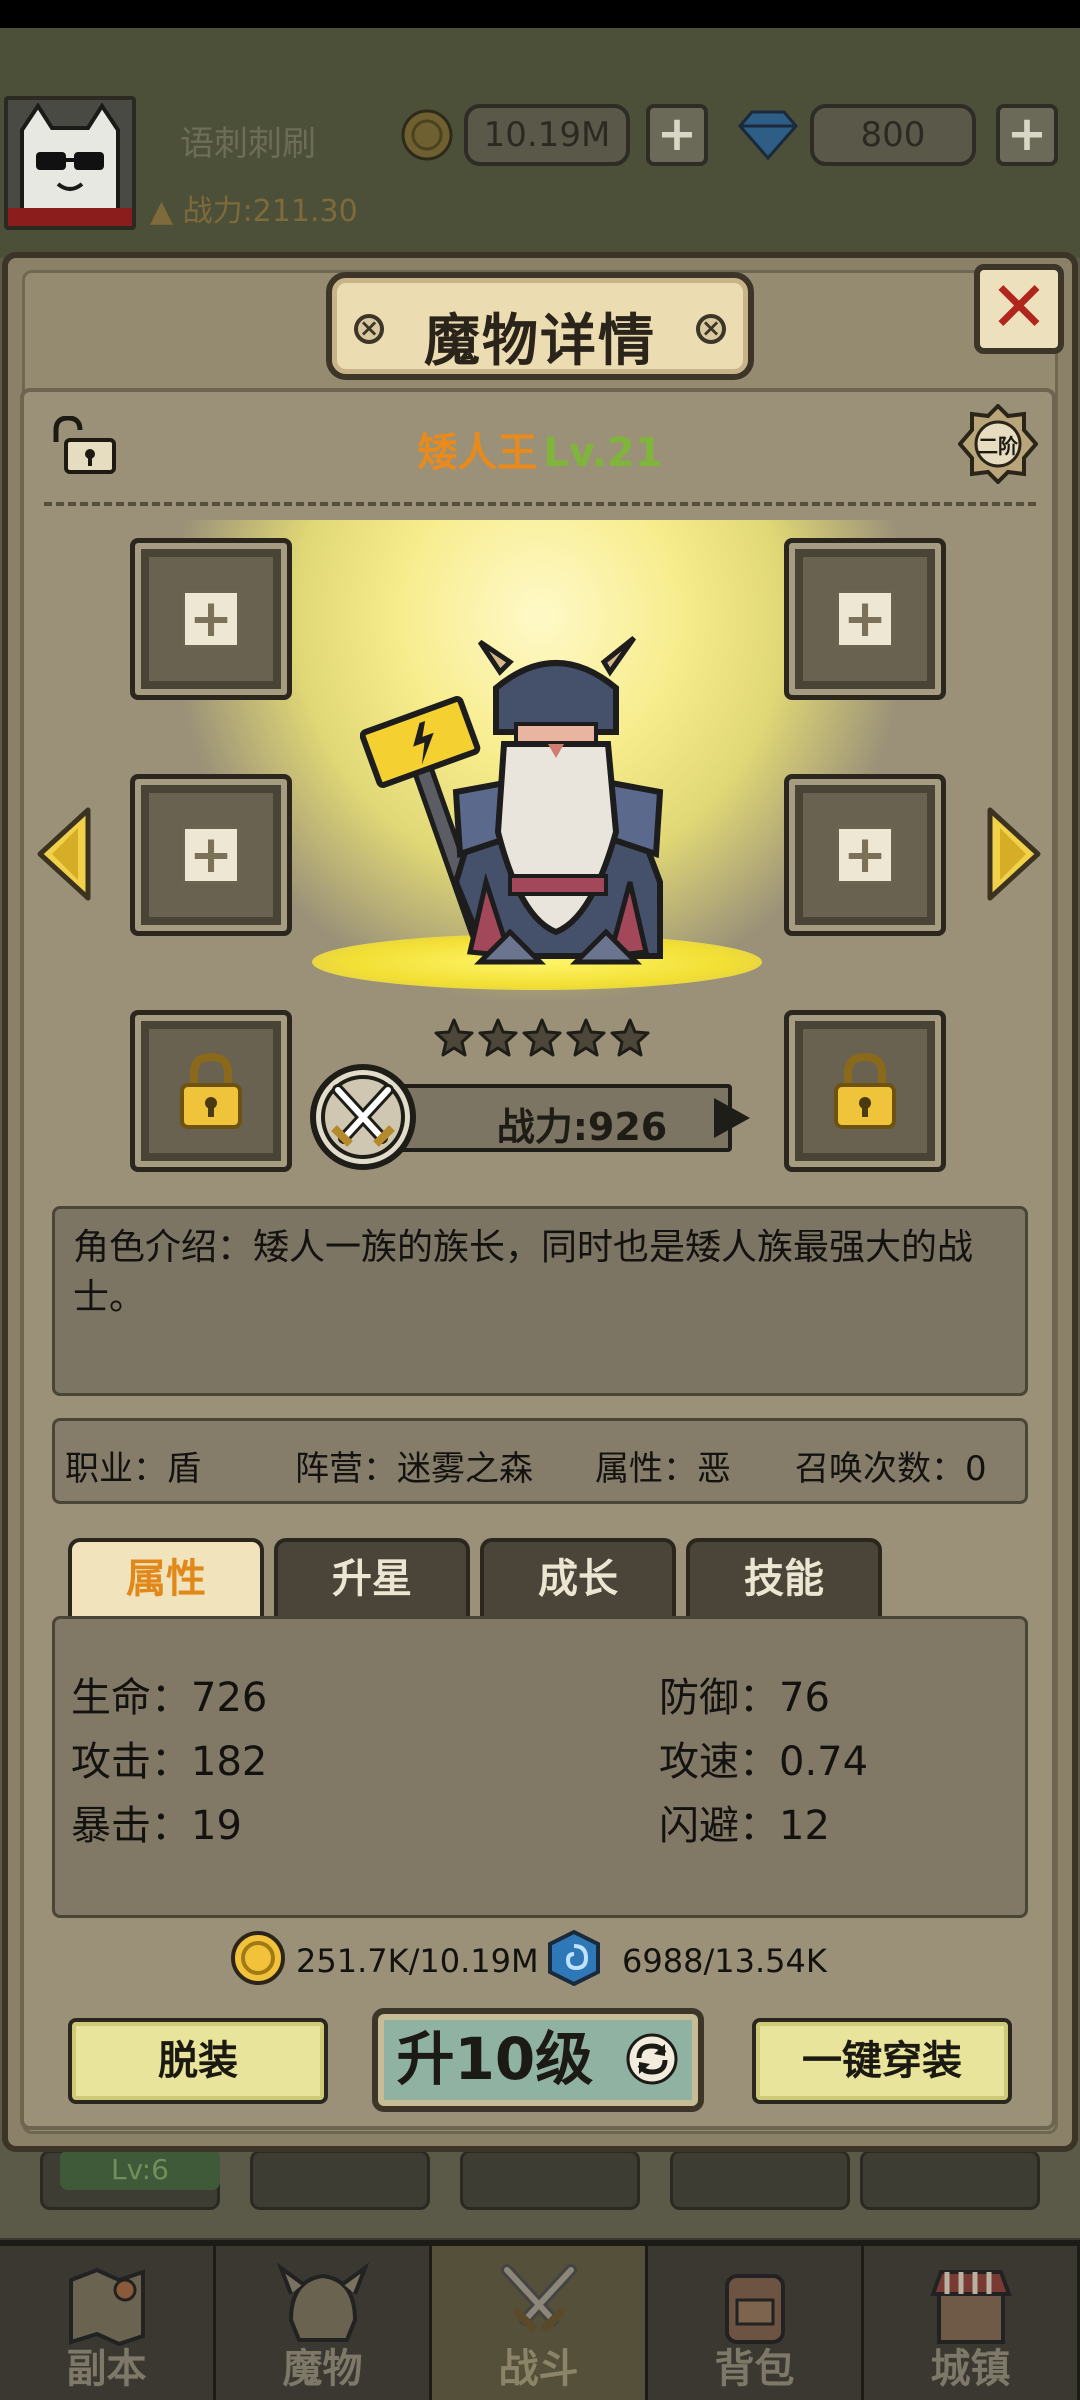 This screenshot has width=1080, height=2400. I want to click on equip-slot-bottom-right-locked, so click(865, 1091).